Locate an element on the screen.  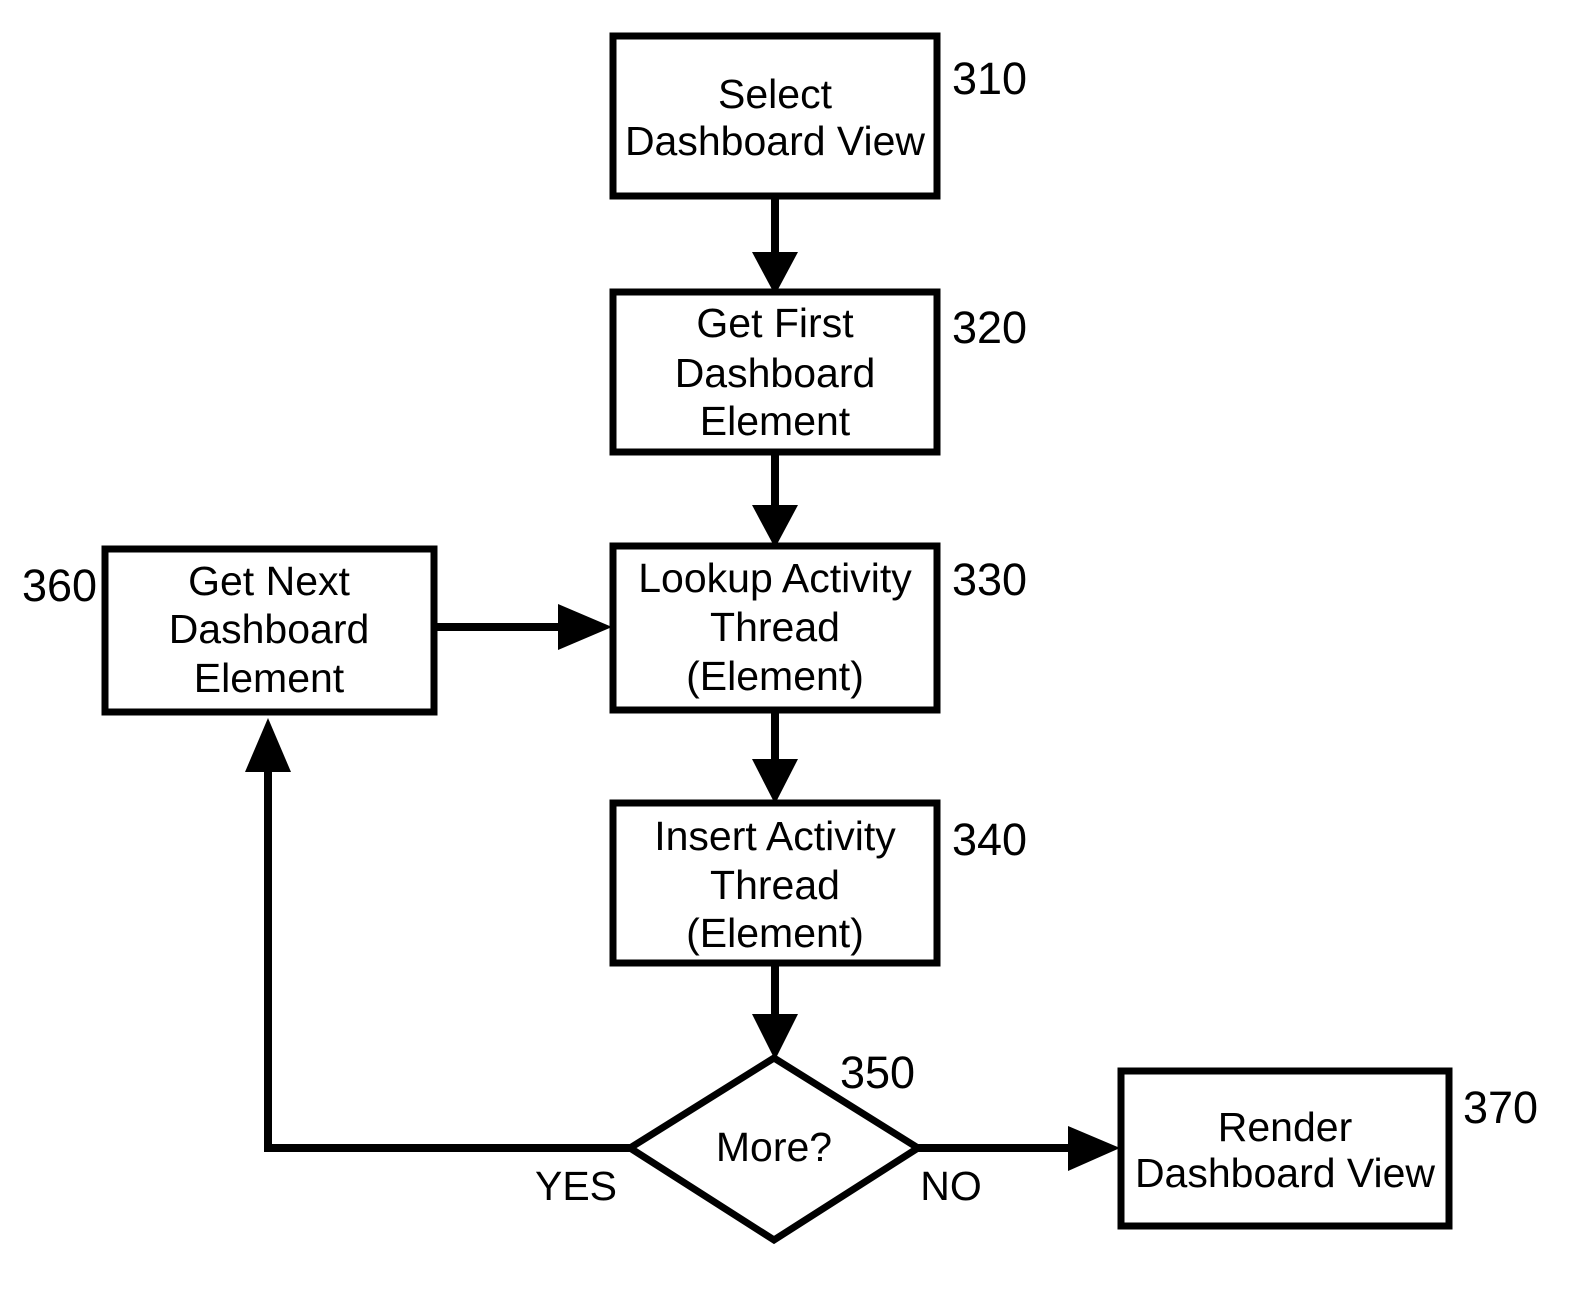
node-select-dashboard-view: Select Dashboard View is located at coordinates (775, 116).